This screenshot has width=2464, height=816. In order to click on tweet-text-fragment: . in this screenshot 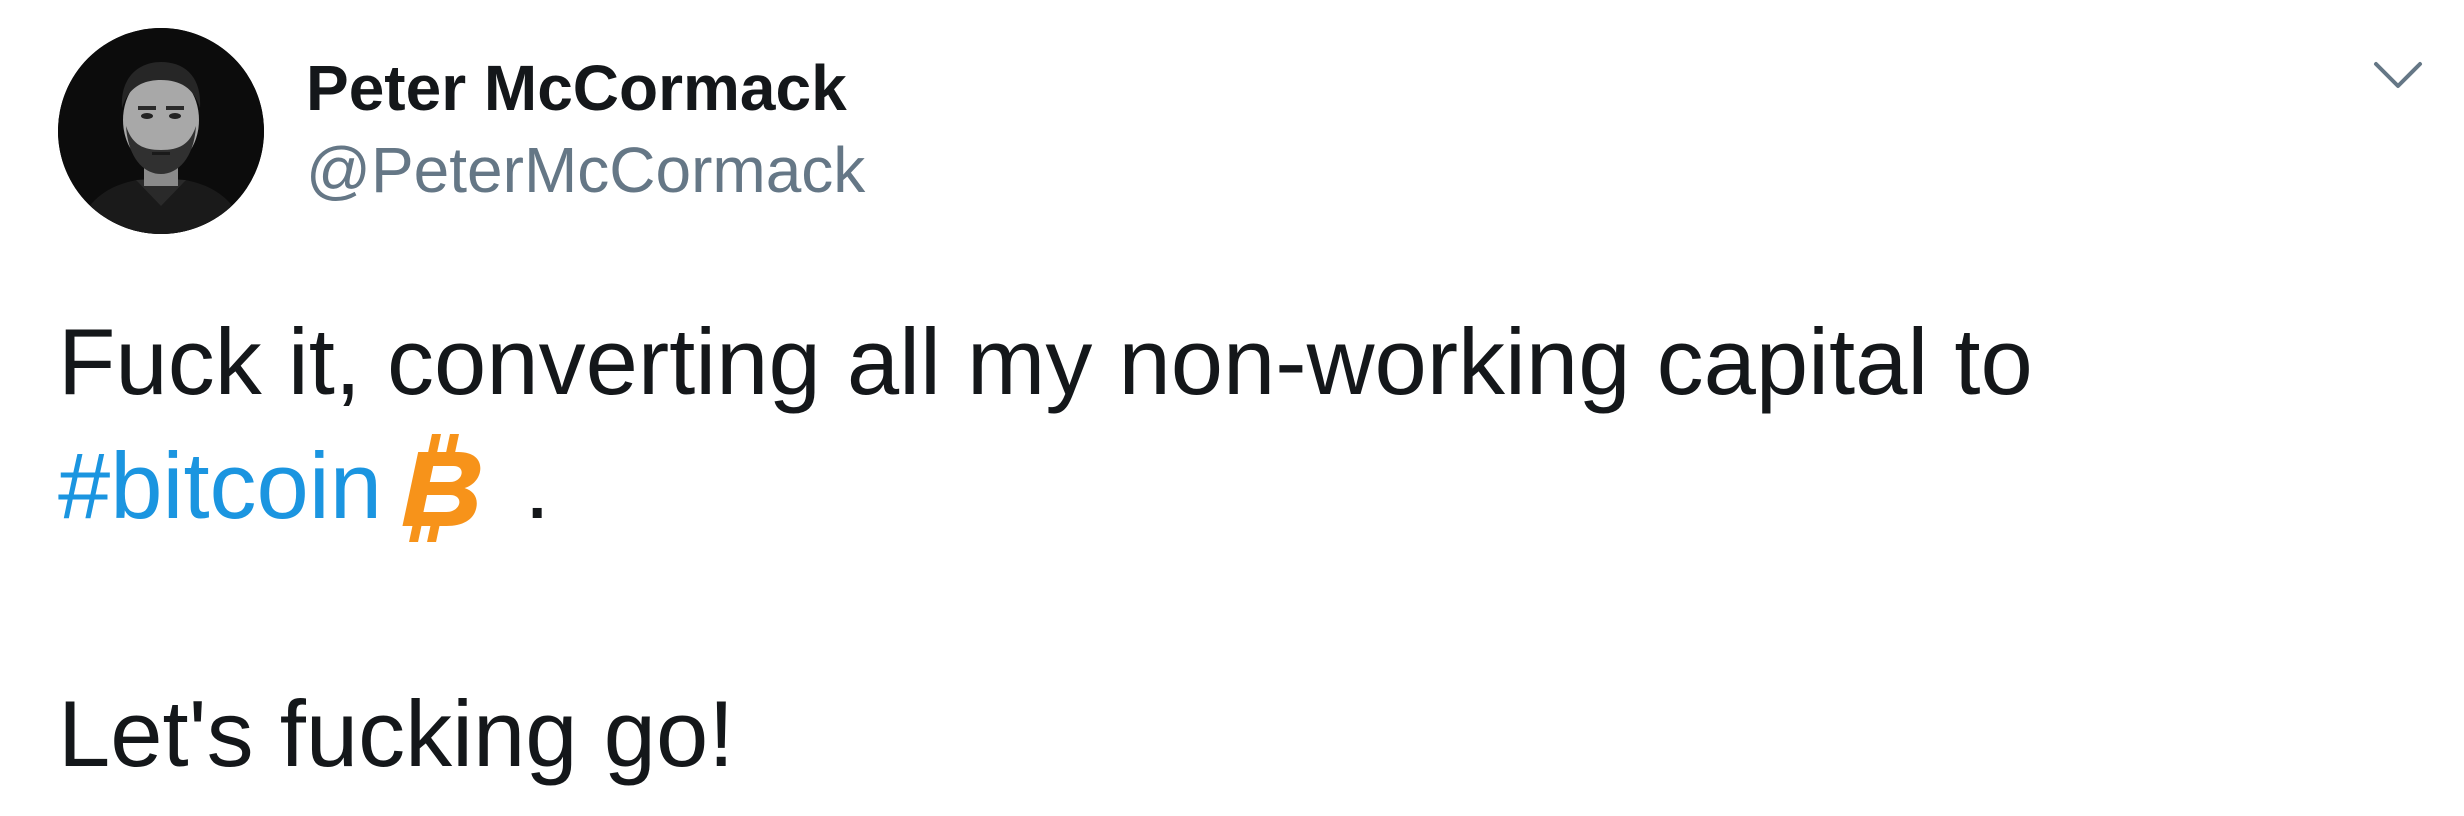, I will do `click(524, 485)`.